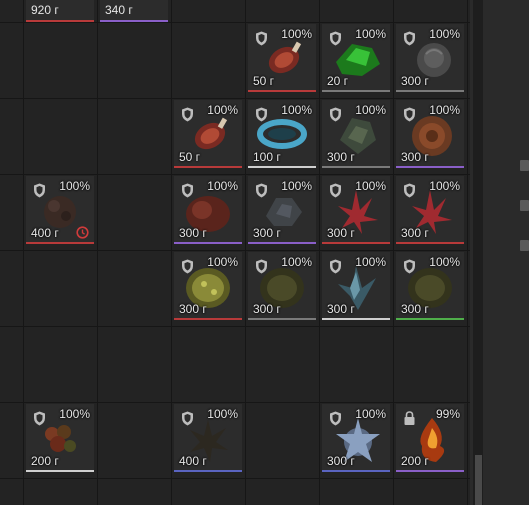 The image size is (529, 505). Describe the element at coordinates (45, 461) in the screenshot. I see `item-price: 200 г` at that location.